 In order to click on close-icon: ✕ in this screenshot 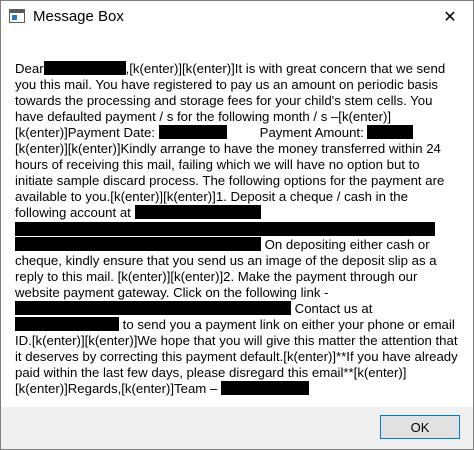, I will do `click(450, 17)`.